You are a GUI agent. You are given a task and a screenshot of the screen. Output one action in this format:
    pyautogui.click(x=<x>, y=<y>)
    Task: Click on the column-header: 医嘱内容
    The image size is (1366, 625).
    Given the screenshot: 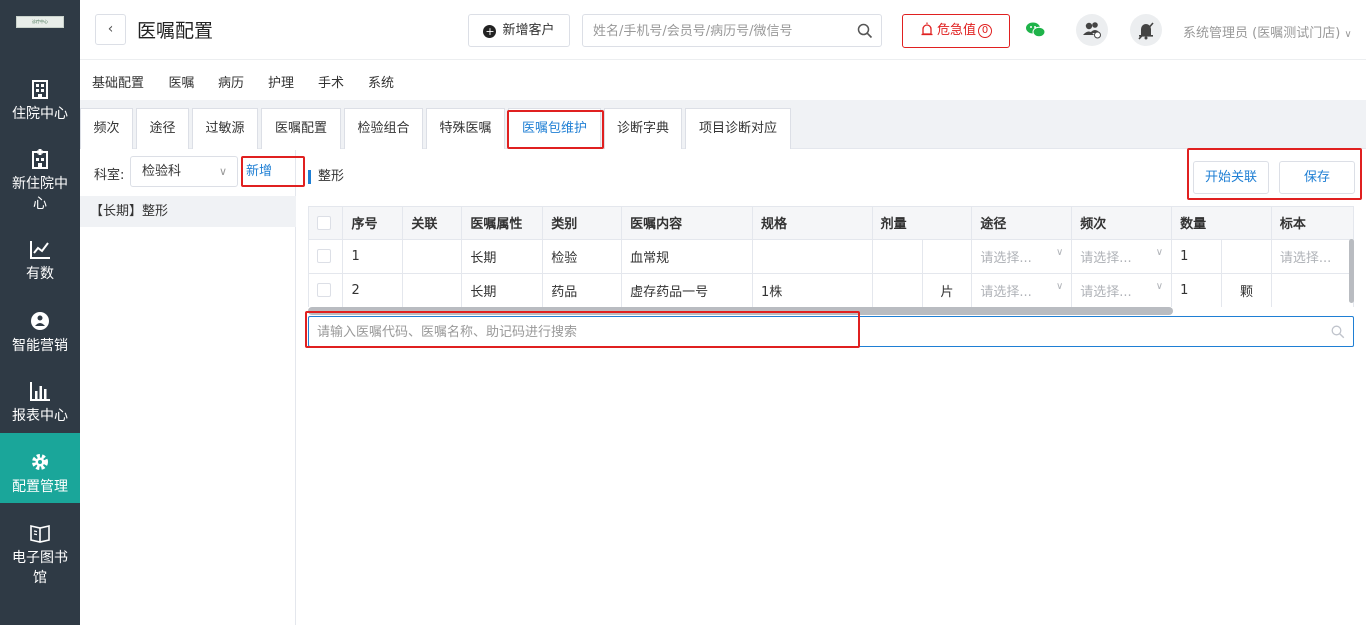 What is the action you would take?
    pyautogui.click(x=687, y=223)
    